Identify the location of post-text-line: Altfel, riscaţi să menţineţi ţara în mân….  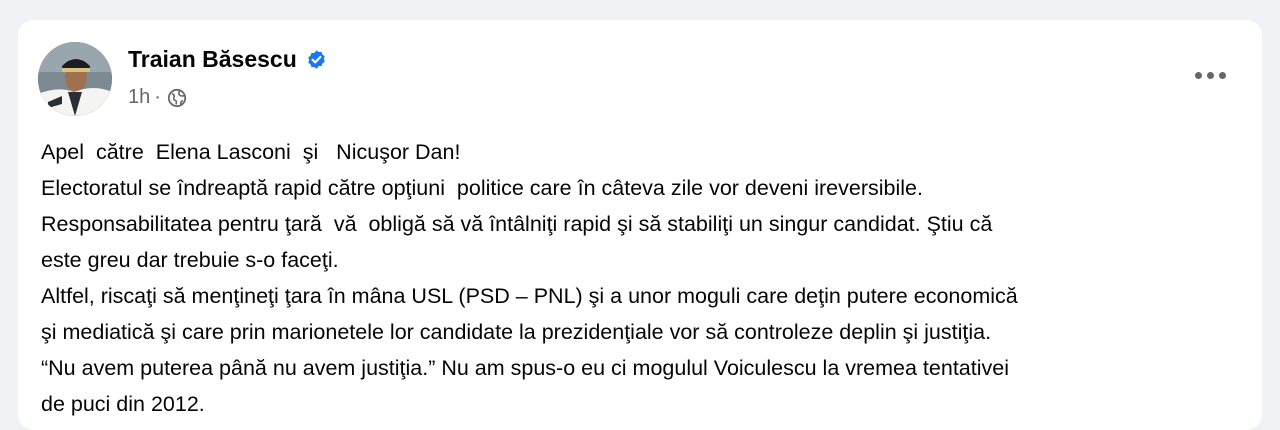
(529, 296).